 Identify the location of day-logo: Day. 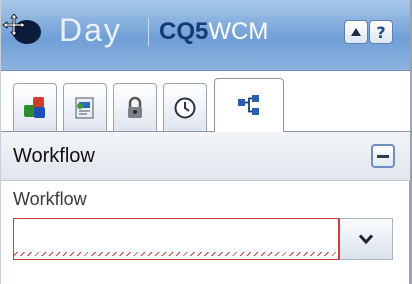
(90, 30).